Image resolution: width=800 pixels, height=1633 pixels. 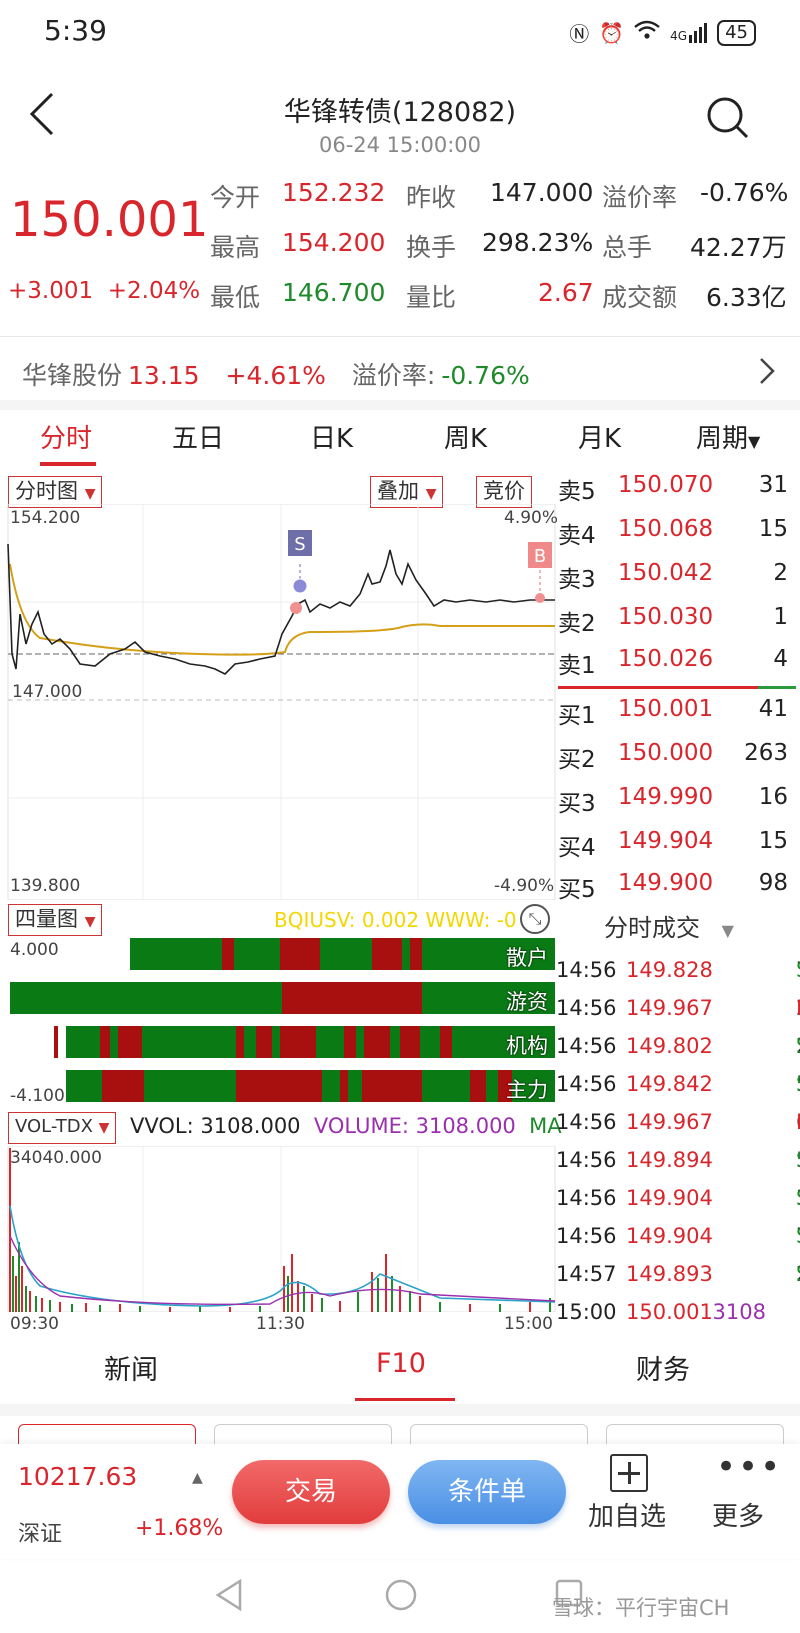 What do you see at coordinates (47, 692) in the screenshot?
I see `y-axis-mid: 147.000` at bounding box center [47, 692].